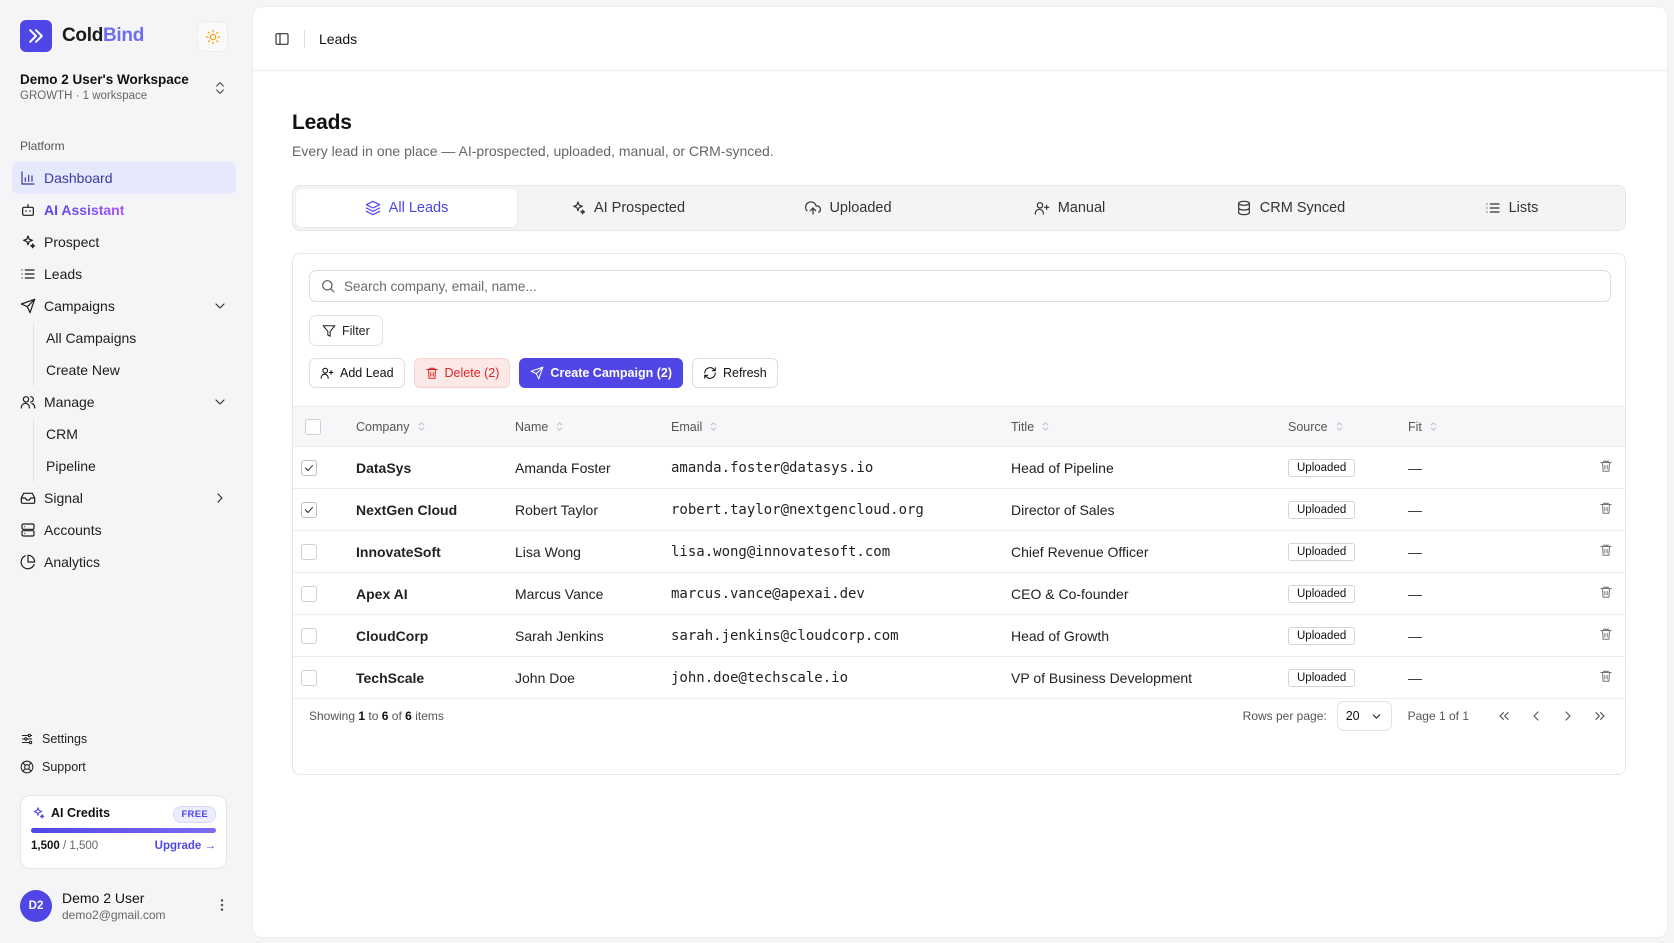  I want to click on brand-name: ColdBind, so click(103, 35).